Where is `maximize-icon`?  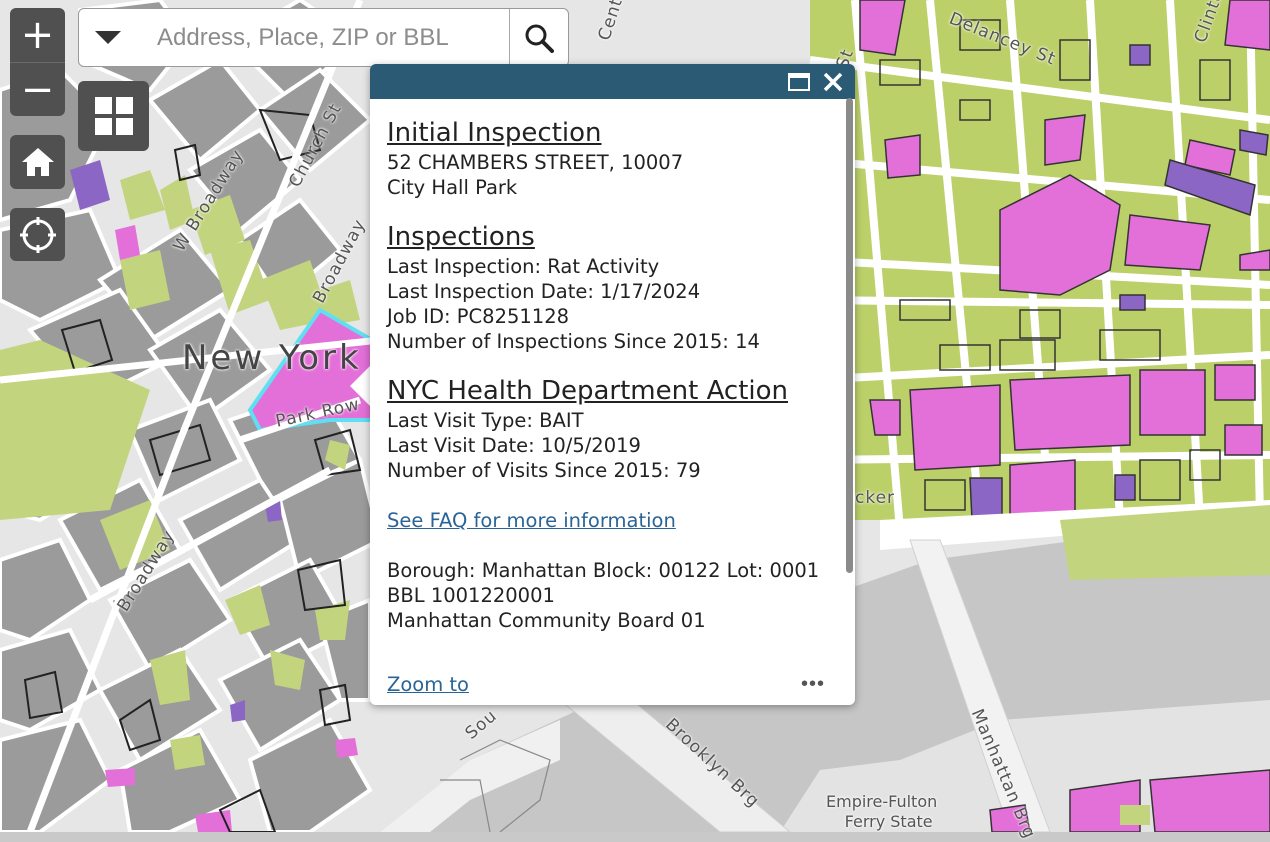 maximize-icon is located at coordinates (799, 81).